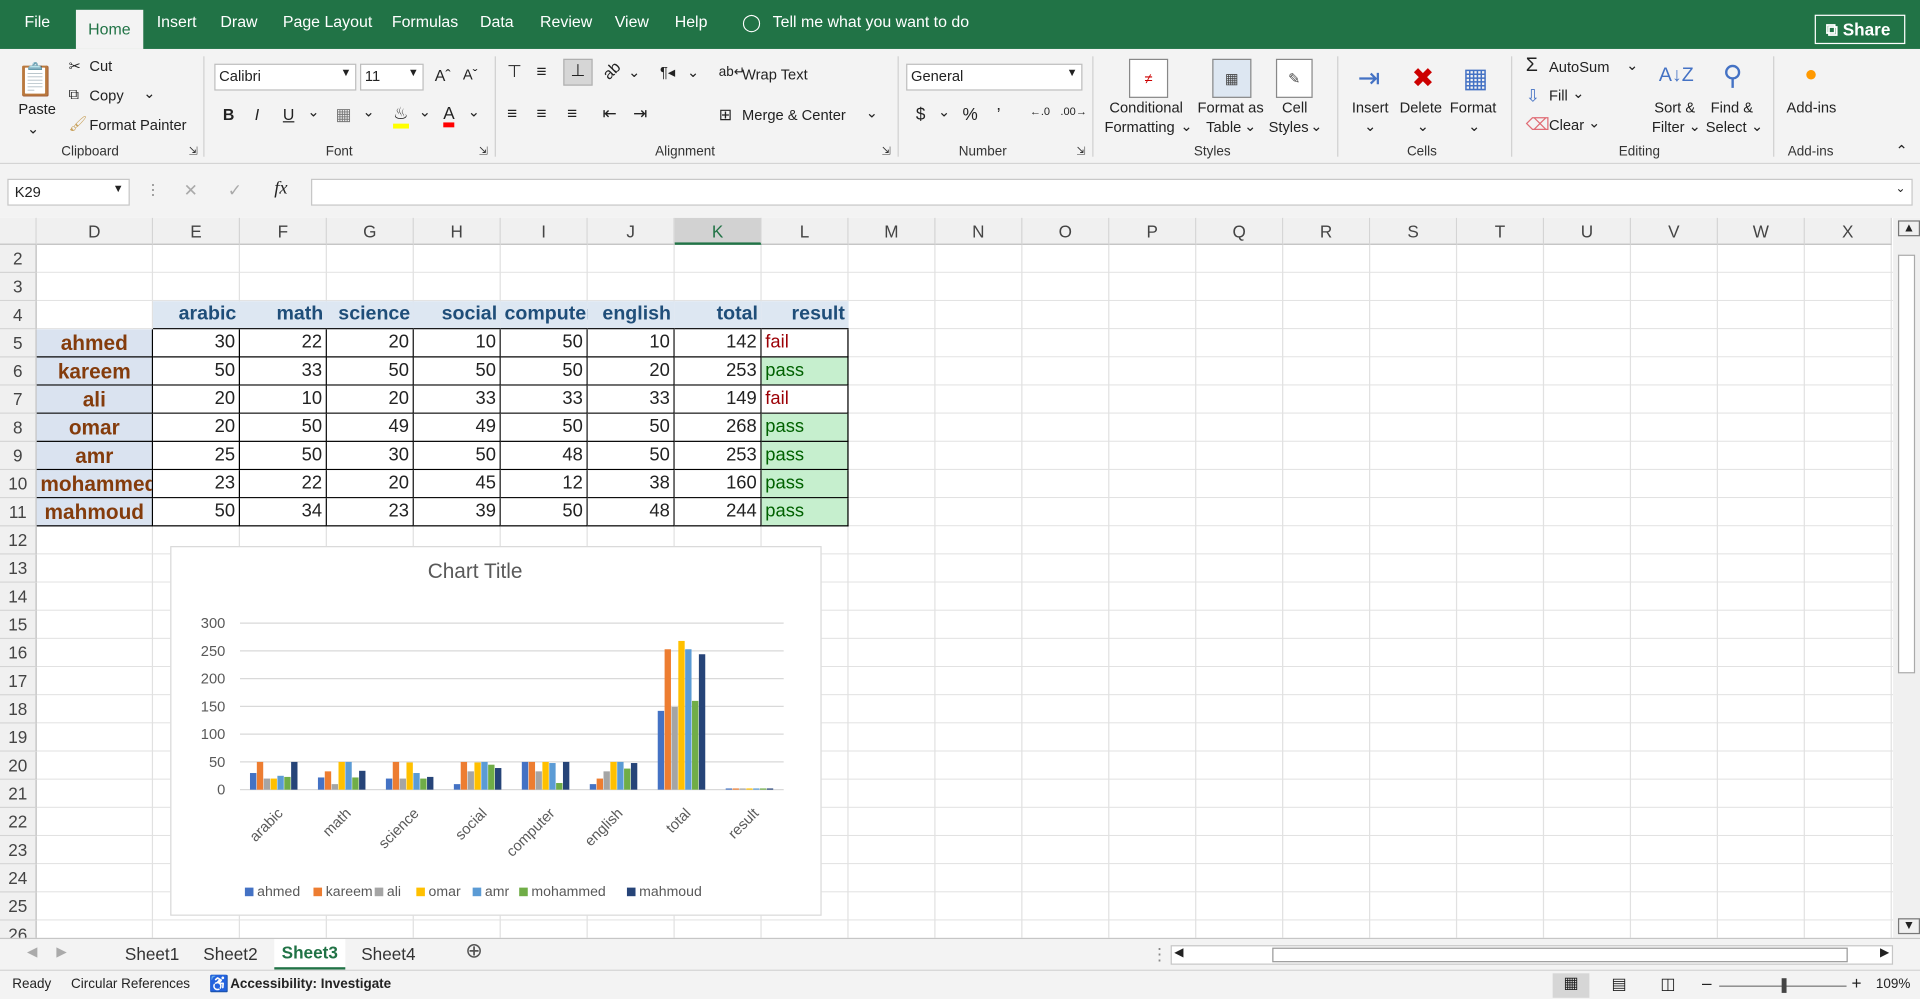  I want to click on clear-button: Clear, so click(1566, 124).